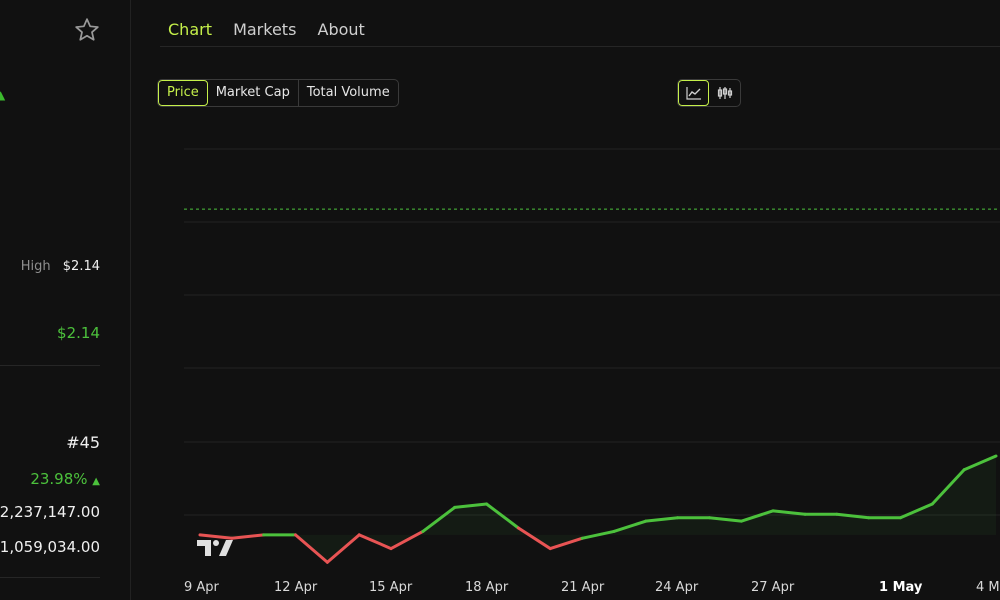 The width and height of the screenshot is (1000, 600). Describe the element at coordinates (183, 93) in the screenshot. I see `price-button: Price` at that location.